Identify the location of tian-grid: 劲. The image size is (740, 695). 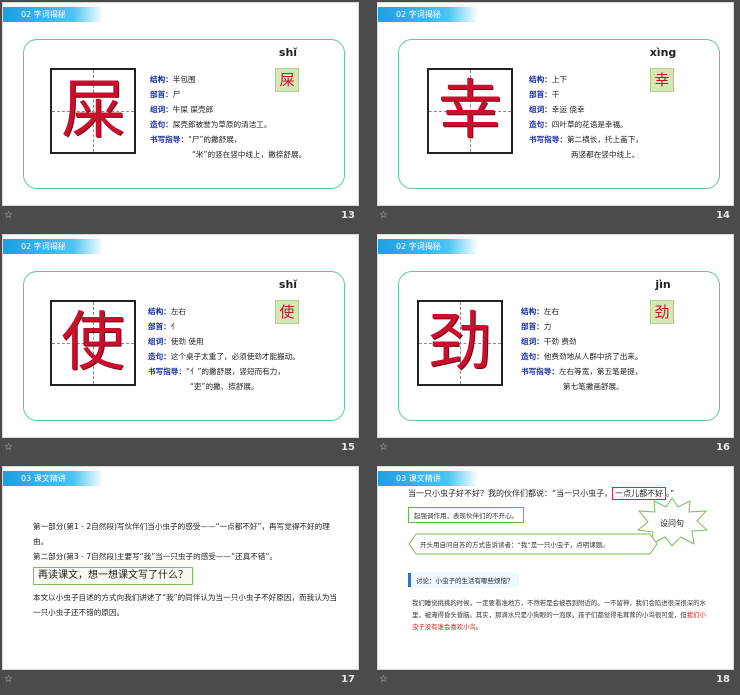
(460, 343).